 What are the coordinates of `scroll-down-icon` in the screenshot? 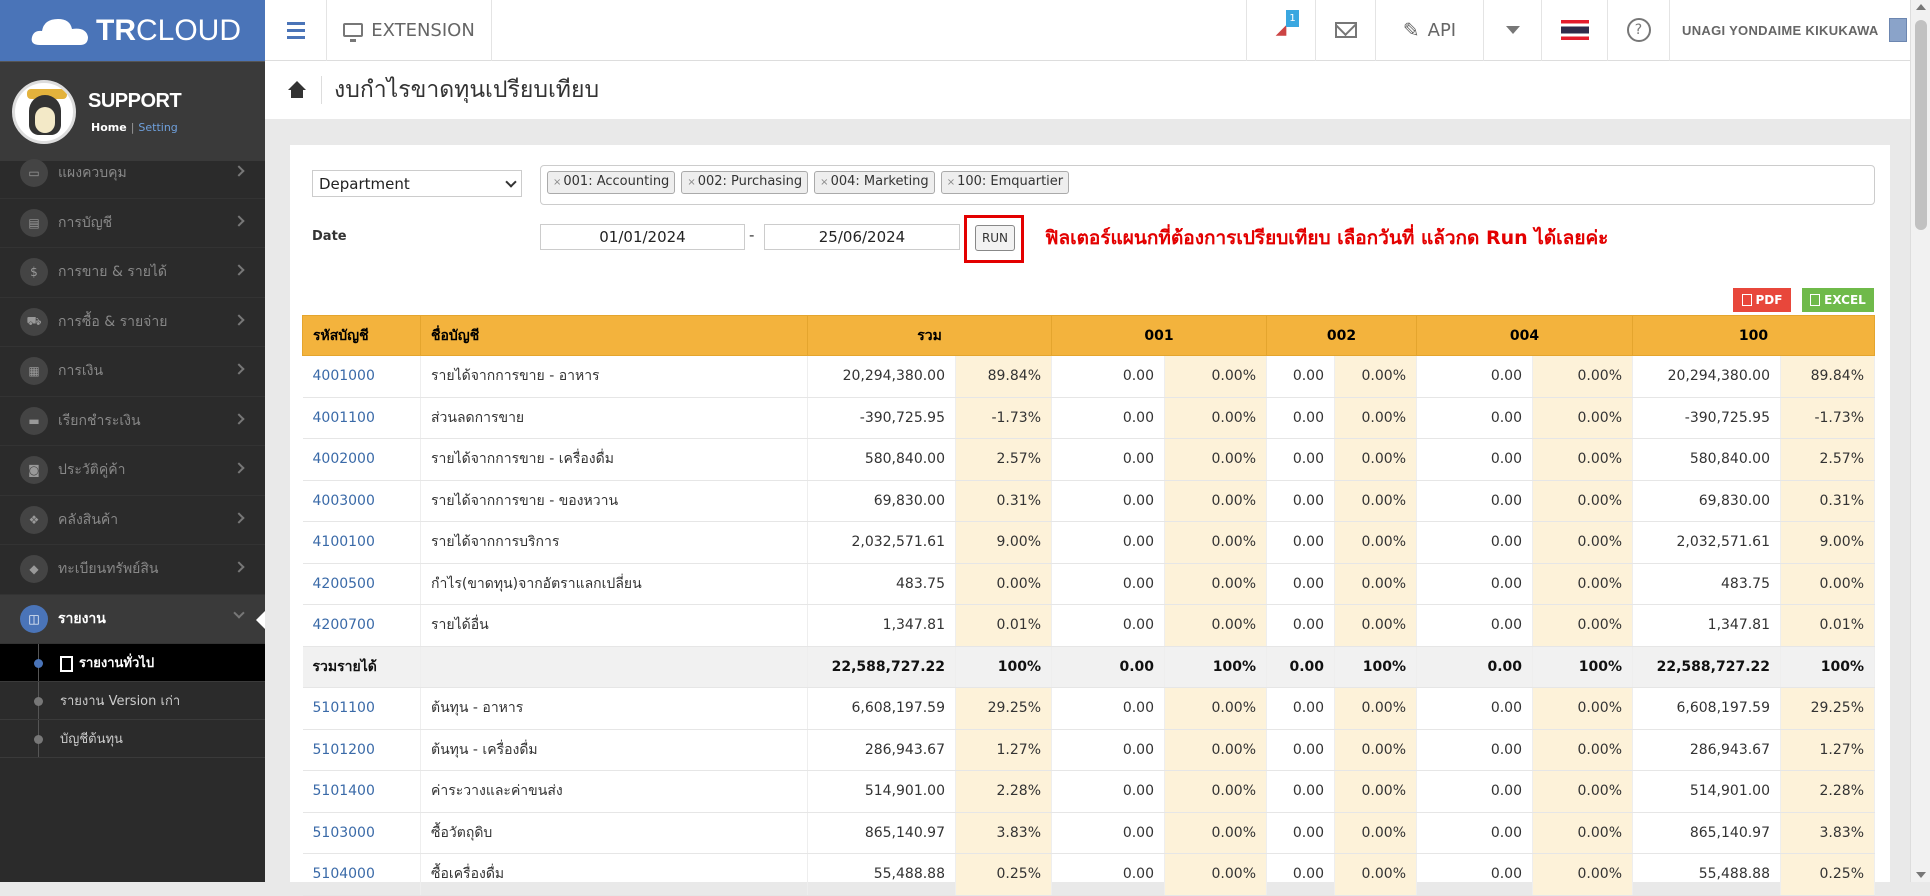 It's located at (1921, 875).